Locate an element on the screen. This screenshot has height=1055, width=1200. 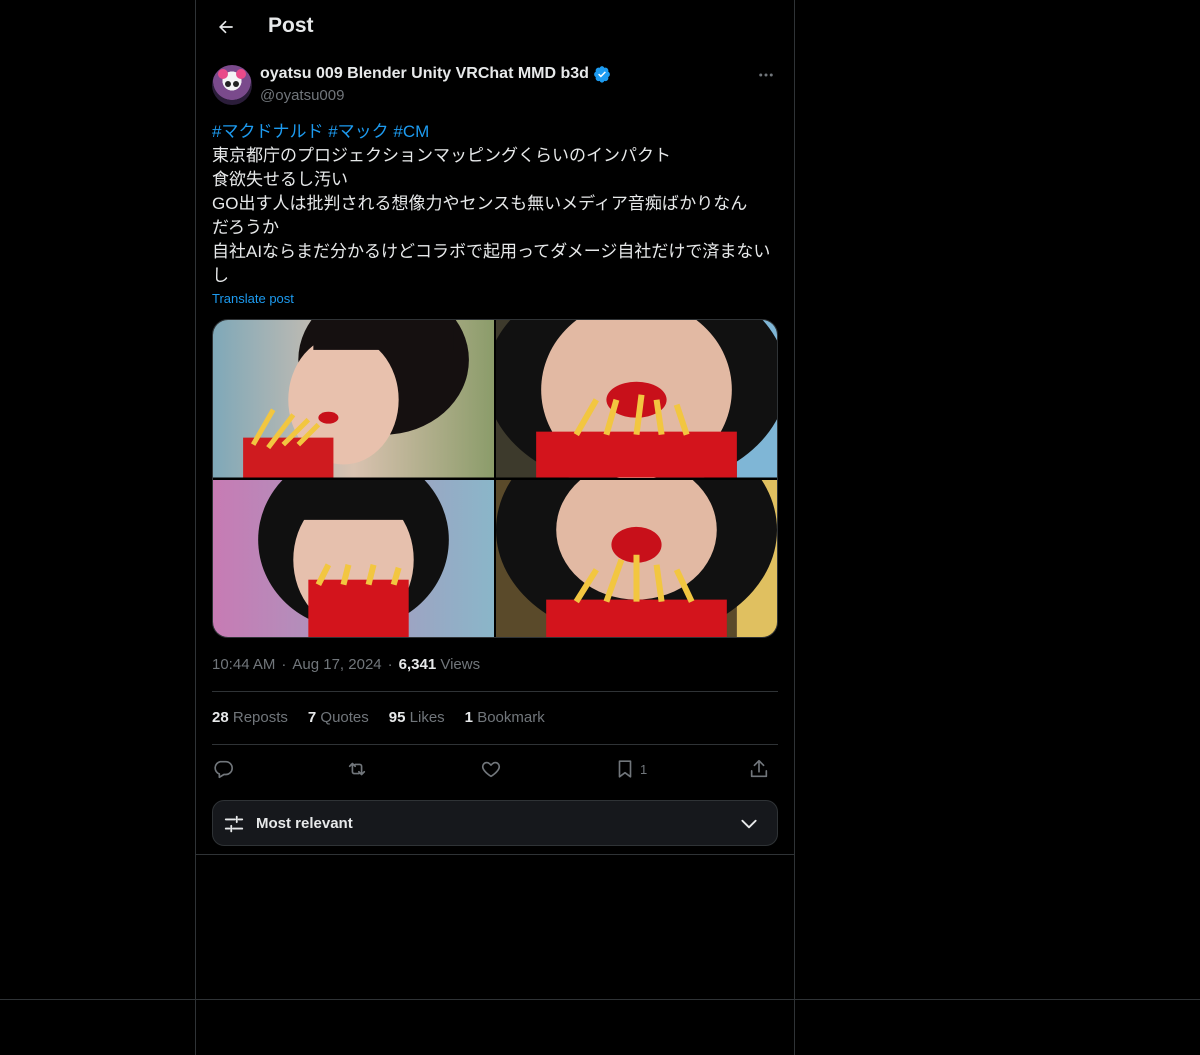
author-display-name: oyatsu 009 Blender Unity VRChat MMD b3d is located at coordinates (424, 74).